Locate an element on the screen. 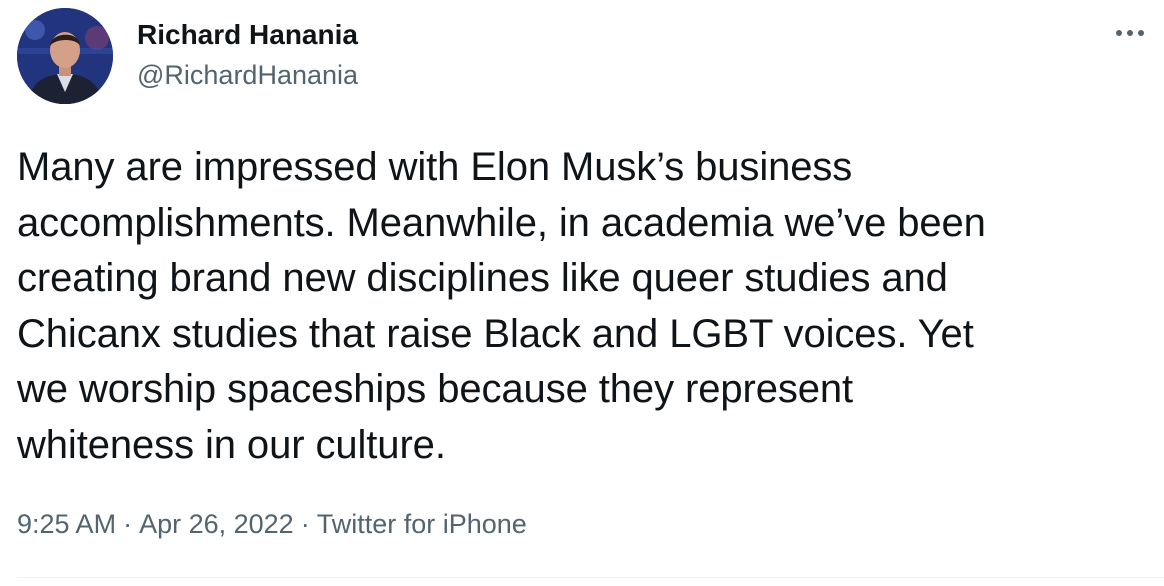 The width and height of the screenshot is (1164, 586). tweet-date: Apr 26, 2022 is located at coordinates (216, 524).